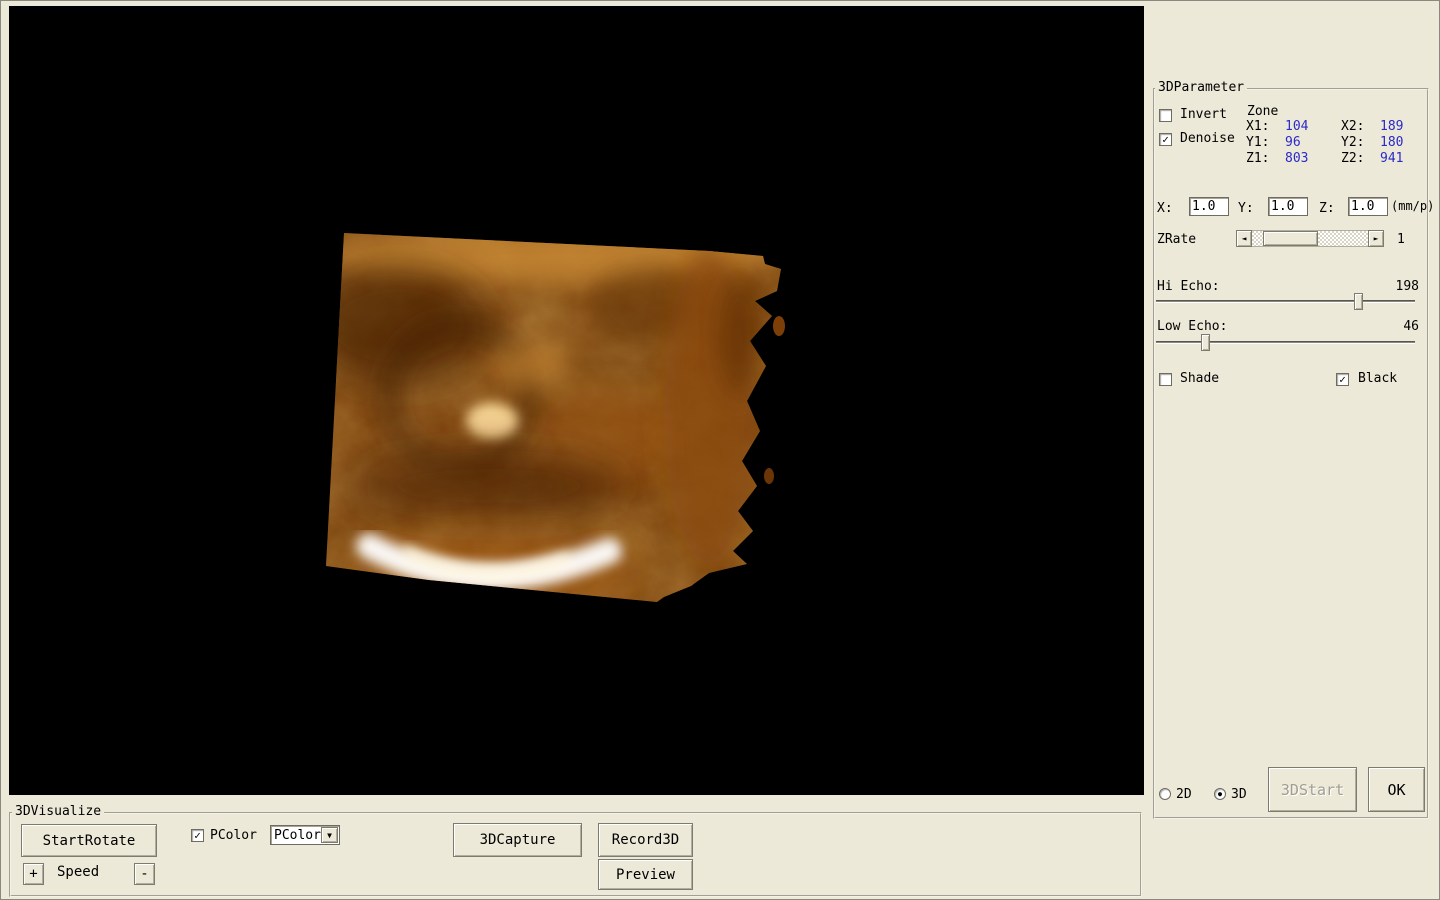 The height and width of the screenshot is (900, 1440). Describe the element at coordinates (1188, 286) in the screenshot. I see `hi-echo-label: Hi Echo:` at that location.